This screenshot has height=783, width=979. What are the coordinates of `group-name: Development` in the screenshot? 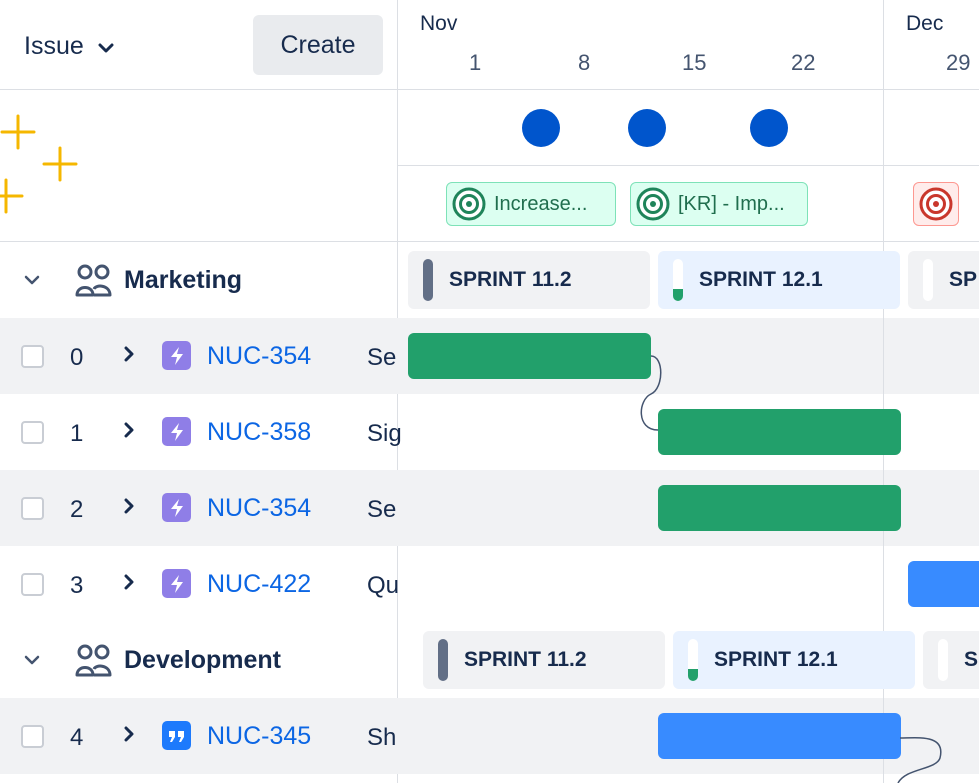 It's located at (202, 660).